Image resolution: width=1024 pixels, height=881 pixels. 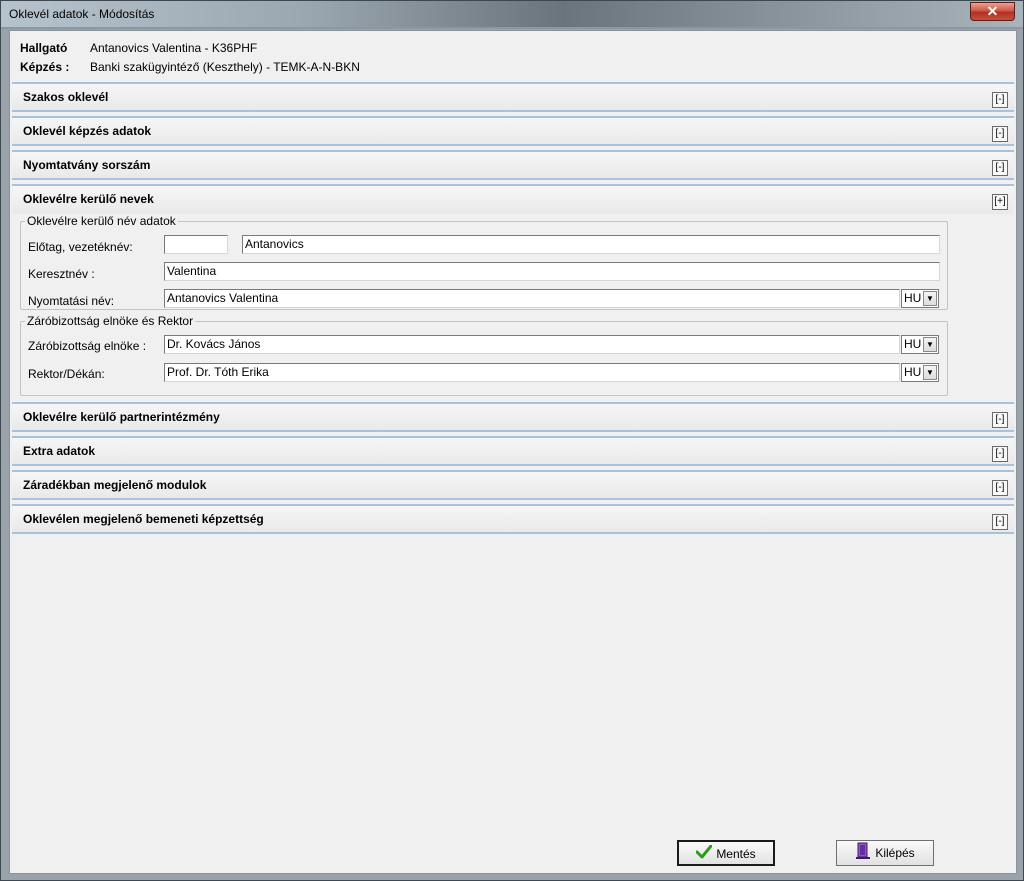 I want to click on prefix-surname-label: Előtag, vezetéknév:, so click(x=80, y=247).